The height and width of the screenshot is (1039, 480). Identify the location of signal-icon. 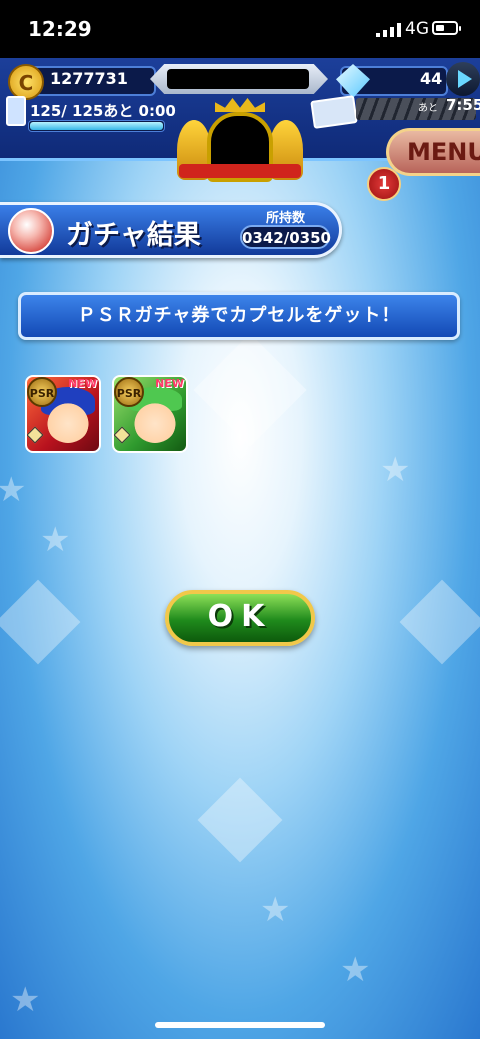
(388, 30).